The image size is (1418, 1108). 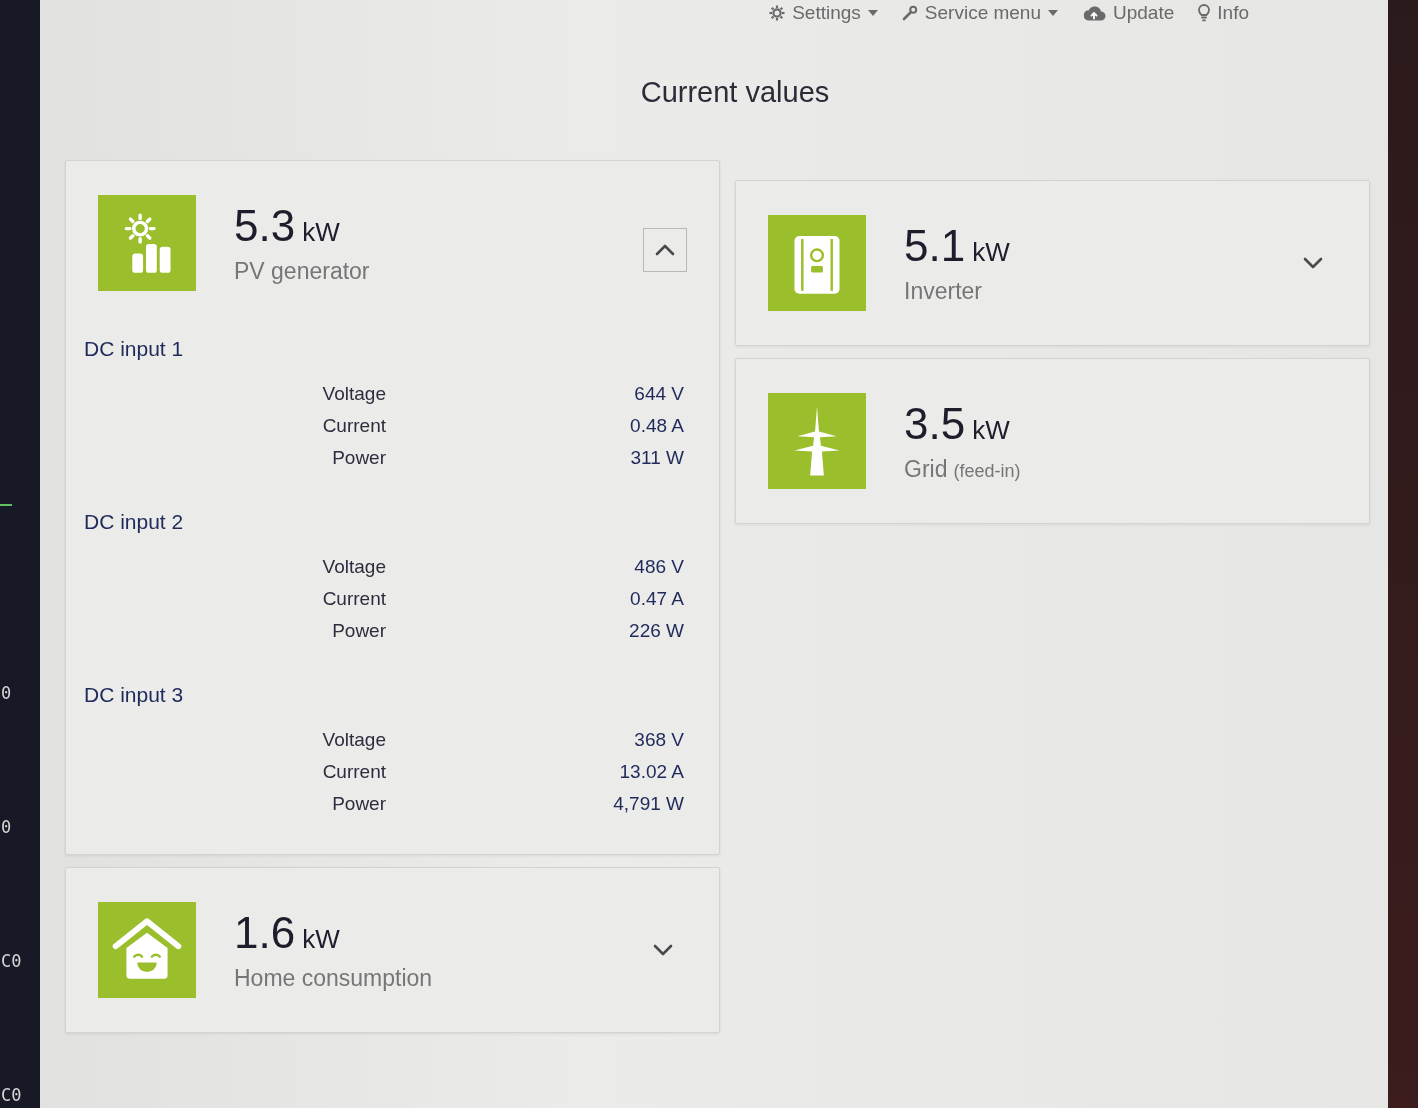 What do you see at coordinates (659, 740) in the screenshot?
I see `measurement-value: 368 V` at bounding box center [659, 740].